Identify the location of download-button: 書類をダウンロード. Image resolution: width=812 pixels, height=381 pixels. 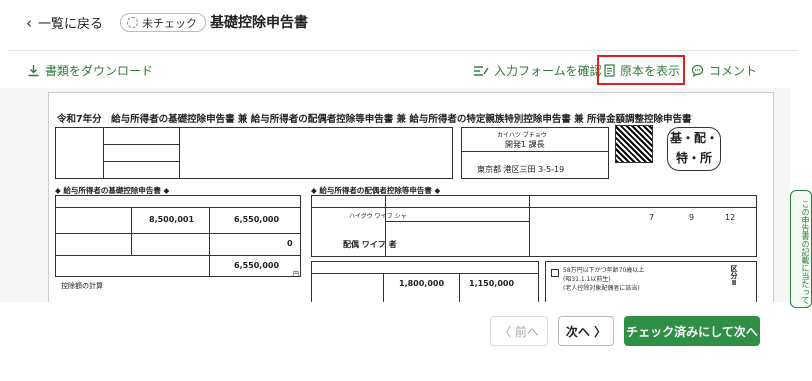
(90, 70).